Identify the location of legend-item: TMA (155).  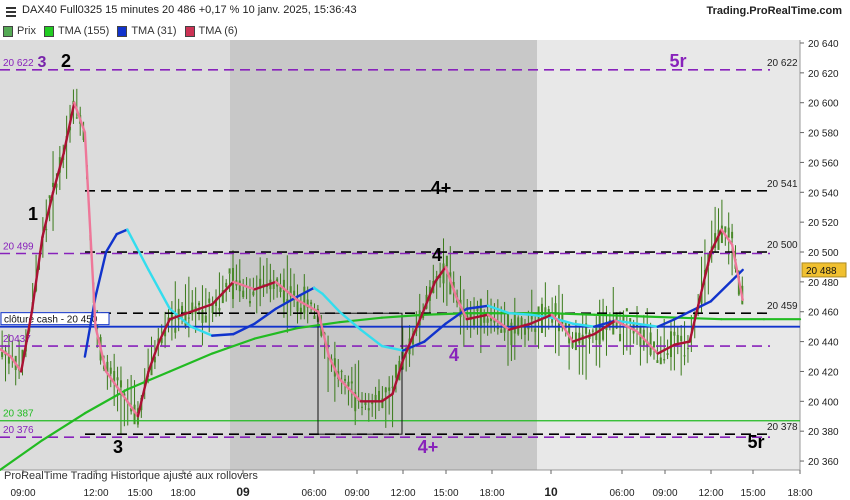
(76, 31).